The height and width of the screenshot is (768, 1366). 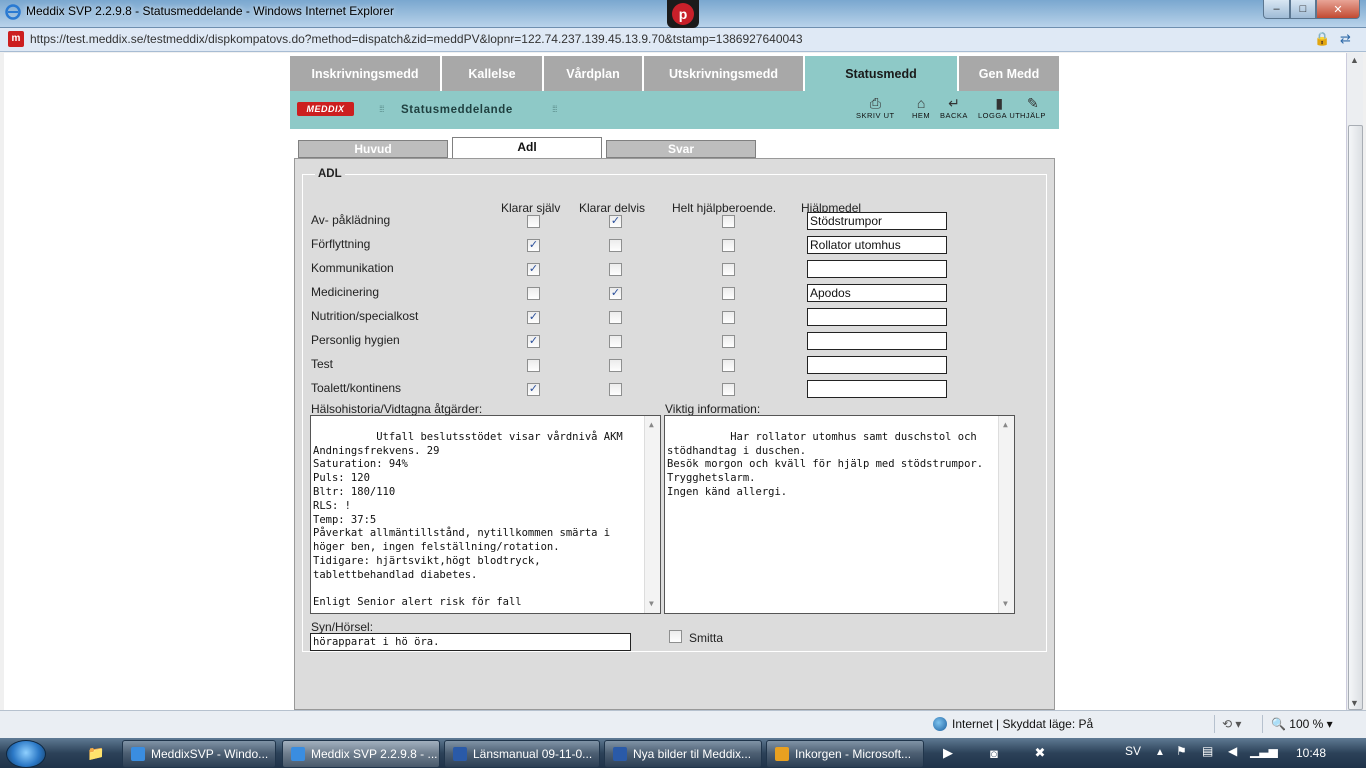 I want to click on tab-utskrivningsmedd: Utskrivningsmedd, so click(x=724, y=73).